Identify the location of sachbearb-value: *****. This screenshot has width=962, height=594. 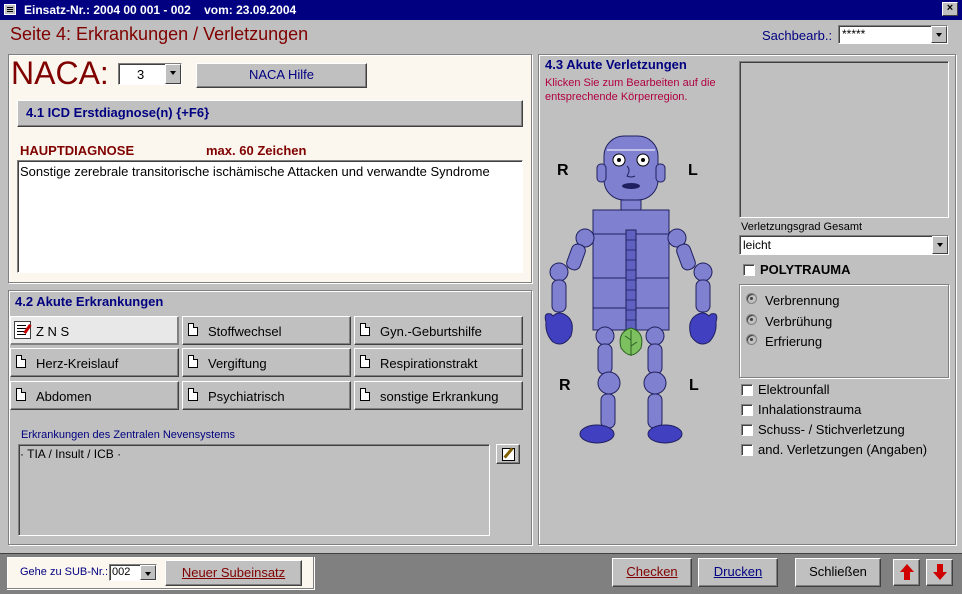
(854, 34).